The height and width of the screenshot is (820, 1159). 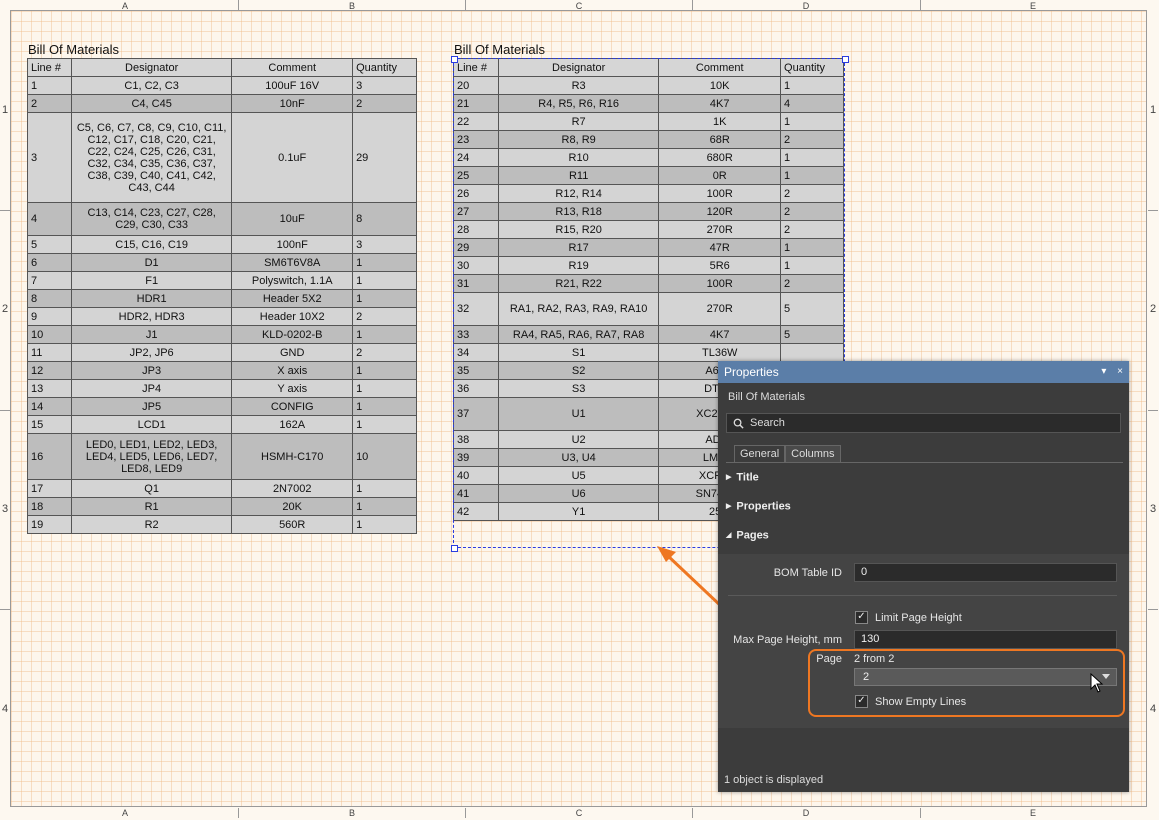 I want to click on checkmark-icon: ✓, so click(x=861, y=617).